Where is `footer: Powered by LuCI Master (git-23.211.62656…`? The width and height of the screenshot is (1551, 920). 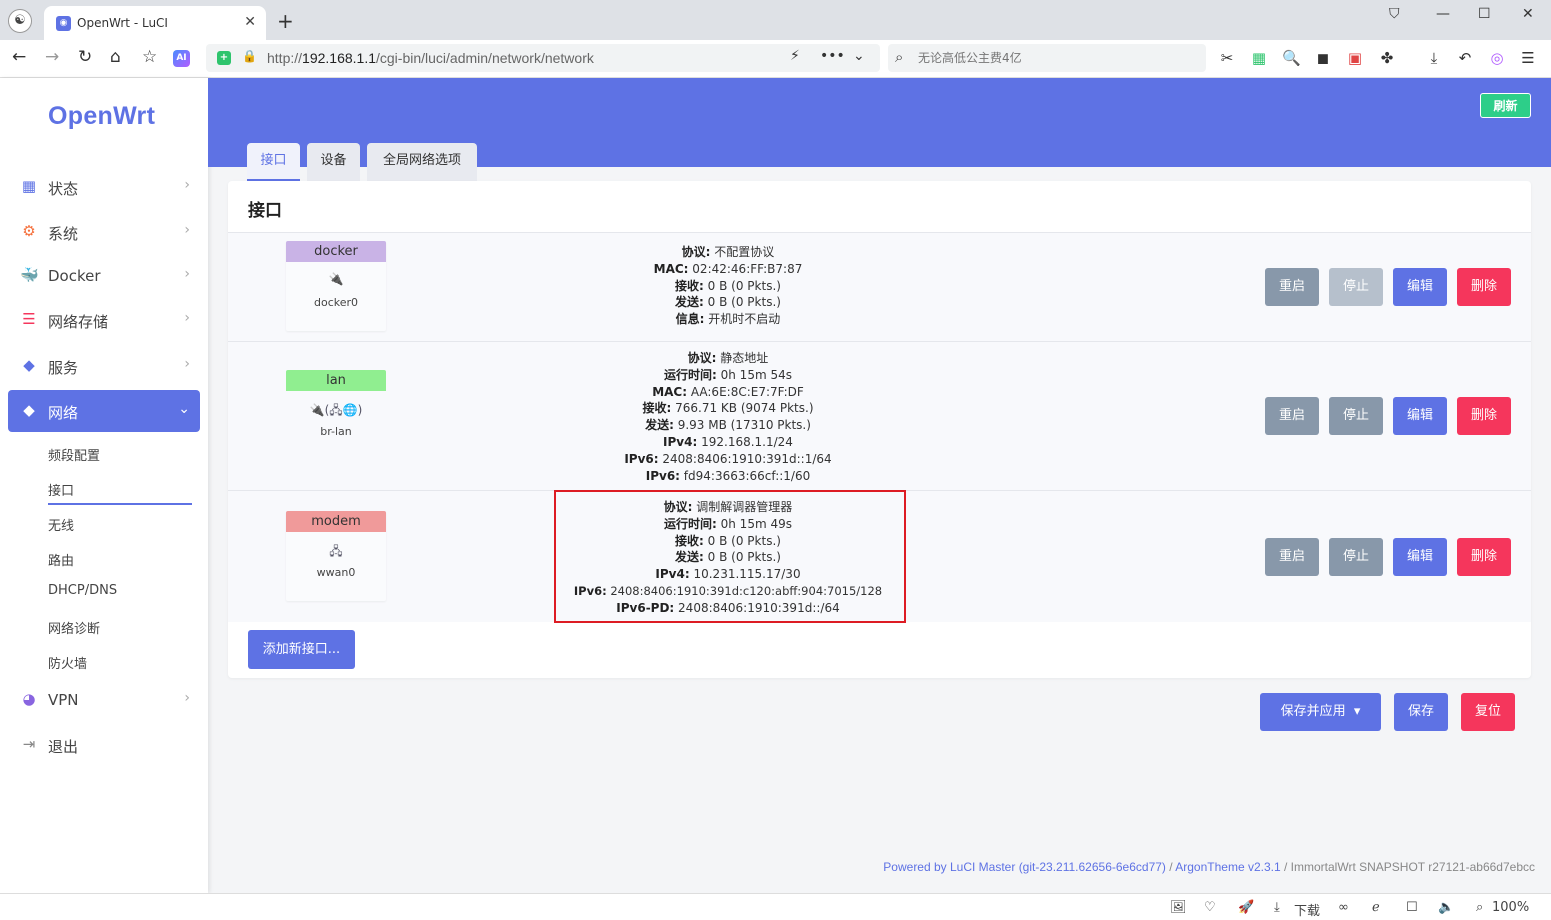
footer: Powered by LuCI Master (git-23.211.62656… is located at coordinates (1209, 867).